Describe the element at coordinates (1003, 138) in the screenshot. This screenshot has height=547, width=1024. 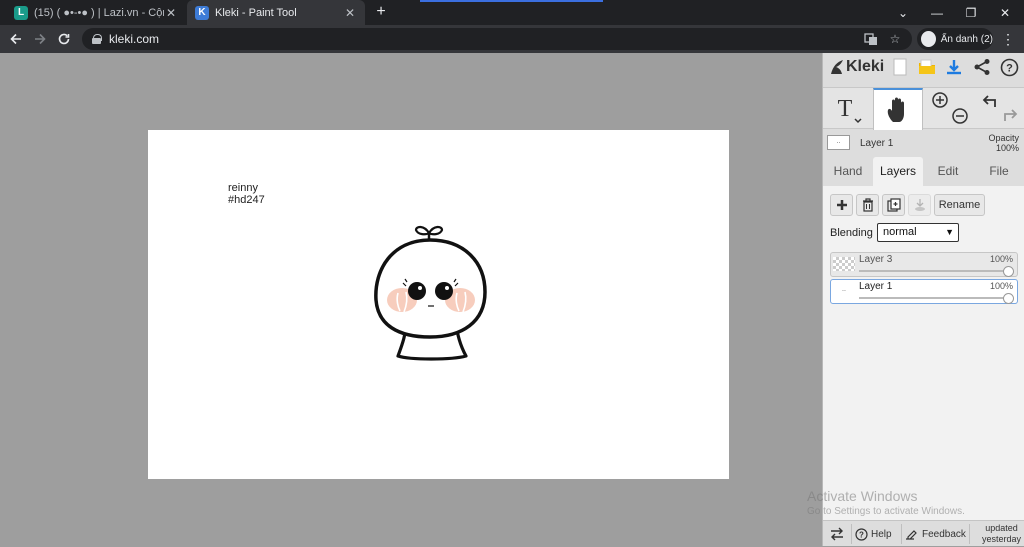
I see `opacity-label: Opacity` at that location.